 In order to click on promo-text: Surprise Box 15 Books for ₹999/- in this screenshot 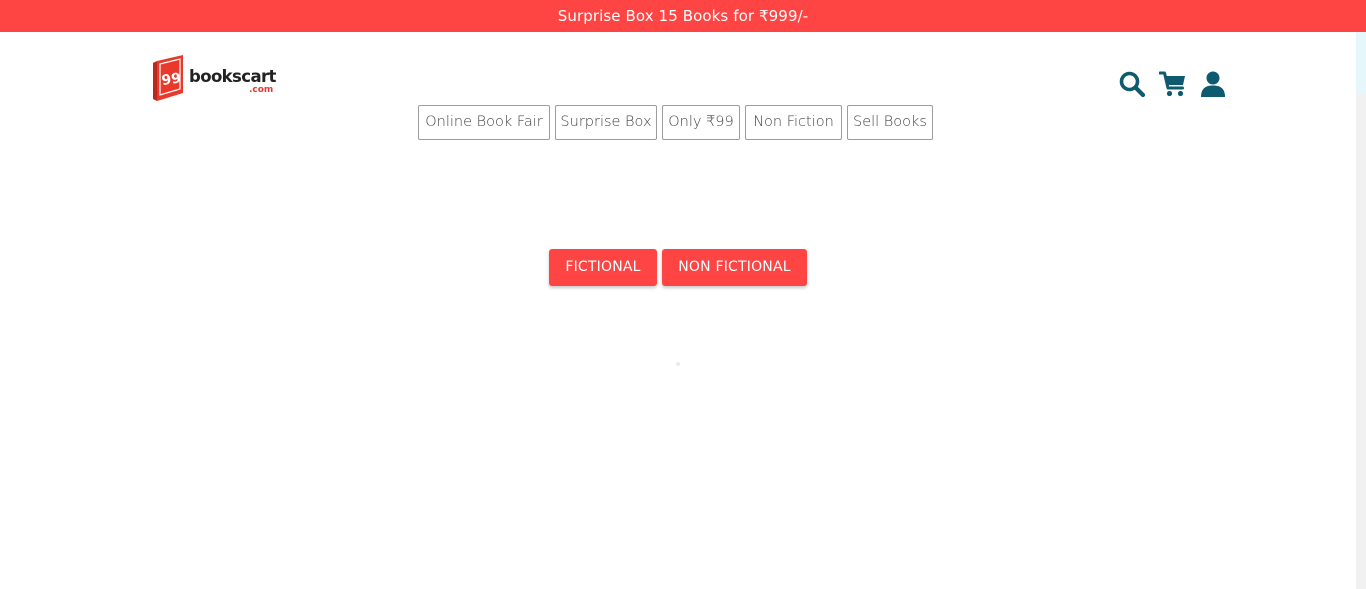, I will do `click(683, 16)`.